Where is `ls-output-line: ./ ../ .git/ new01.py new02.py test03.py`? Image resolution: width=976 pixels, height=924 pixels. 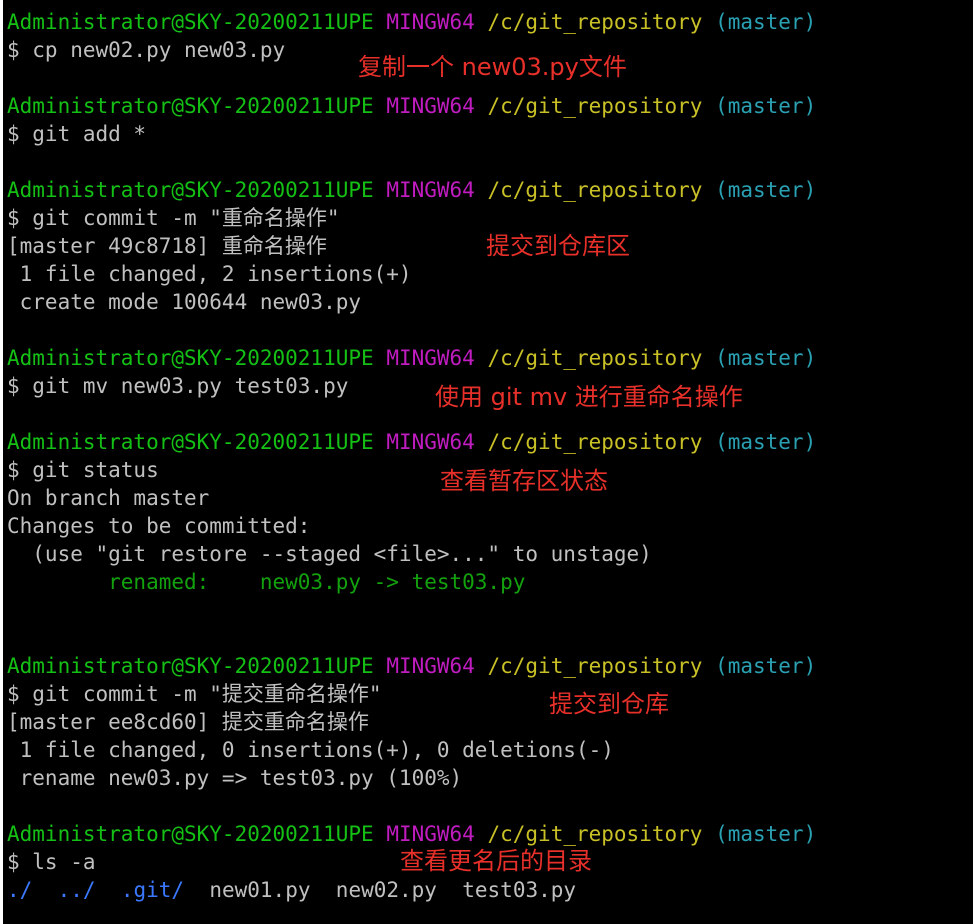
ls-output-line: ./ ../ .git/ new01.py new02.py test03.py is located at coordinates (291, 890).